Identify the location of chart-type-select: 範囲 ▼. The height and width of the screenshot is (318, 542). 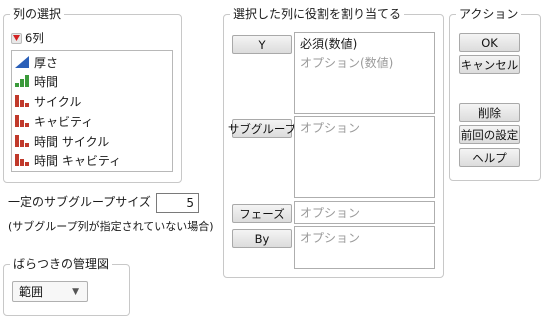
(50, 291).